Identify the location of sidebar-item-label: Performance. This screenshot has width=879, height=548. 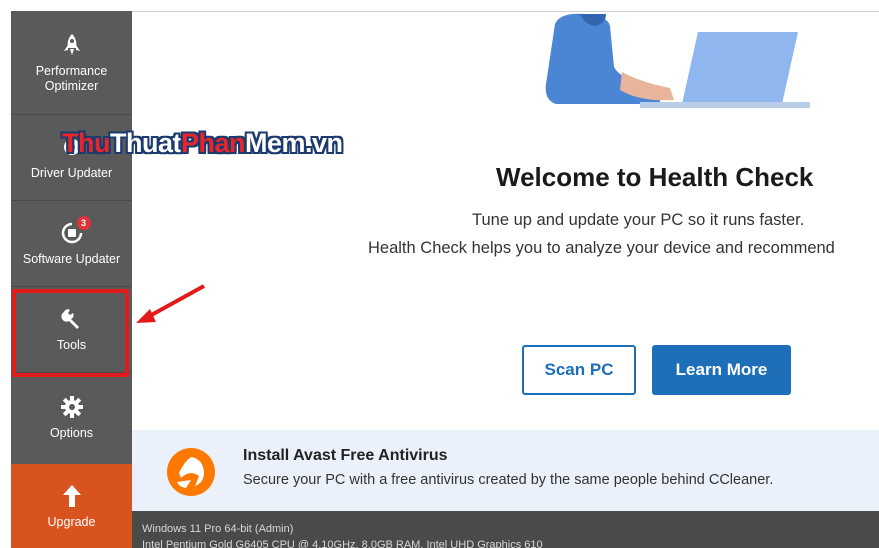
(71, 70).